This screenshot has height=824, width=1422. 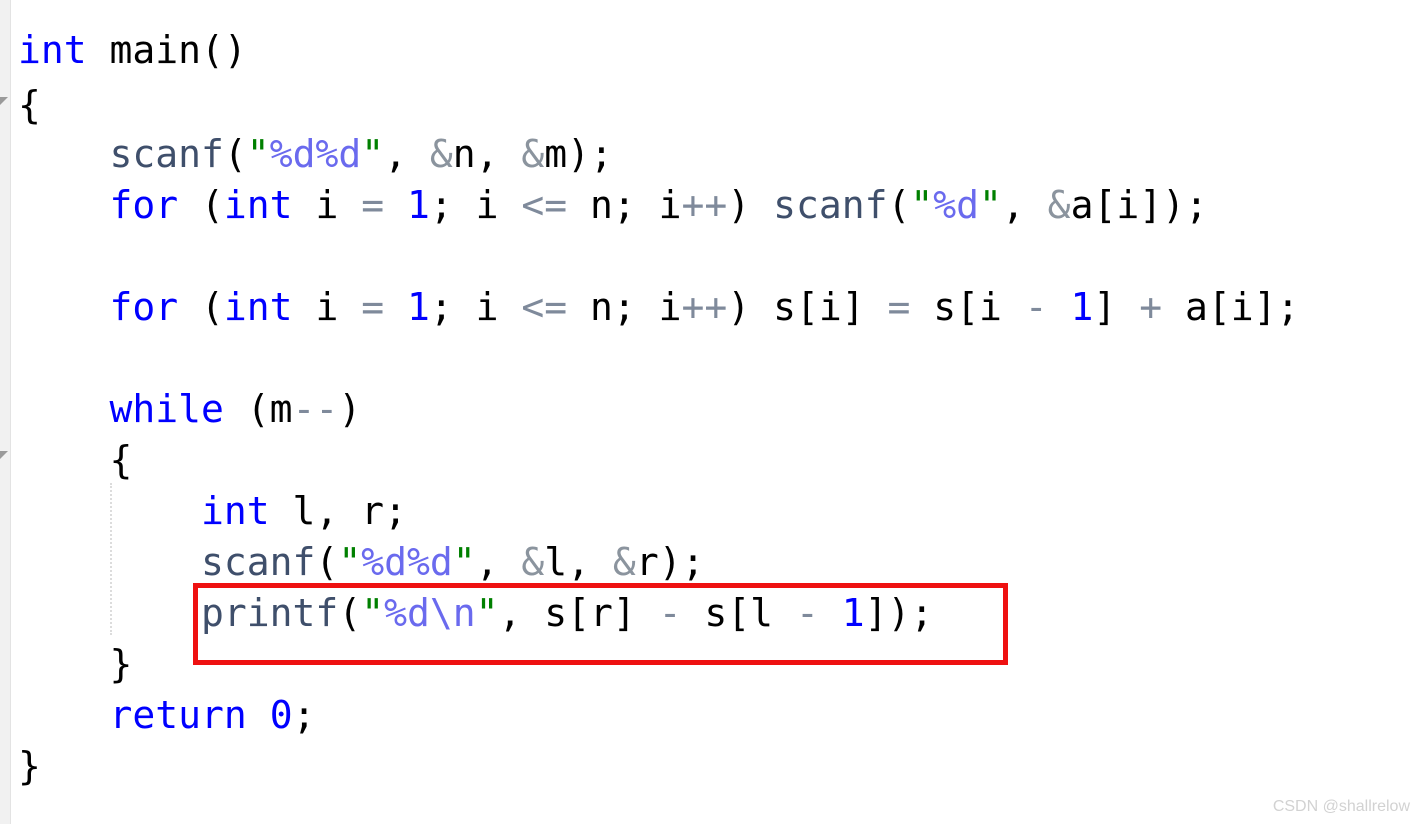 What do you see at coordinates (338, 511) in the screenshot?
I see `token-plain: l, r;` at bounding box center [338, 511].